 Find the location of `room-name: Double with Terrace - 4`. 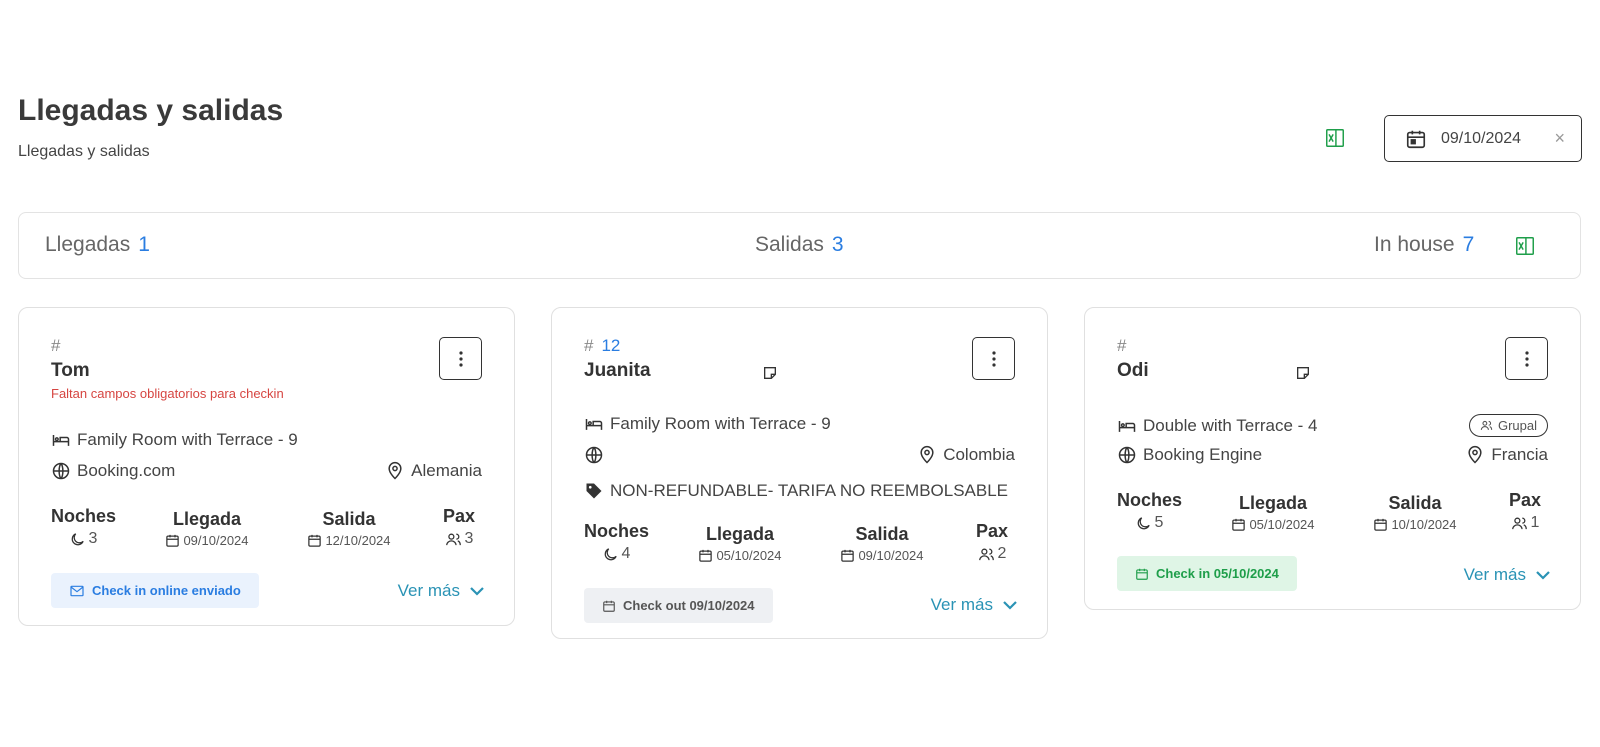

room-name: Double with Terrace - 4 is located at coordinates (1230, 425).